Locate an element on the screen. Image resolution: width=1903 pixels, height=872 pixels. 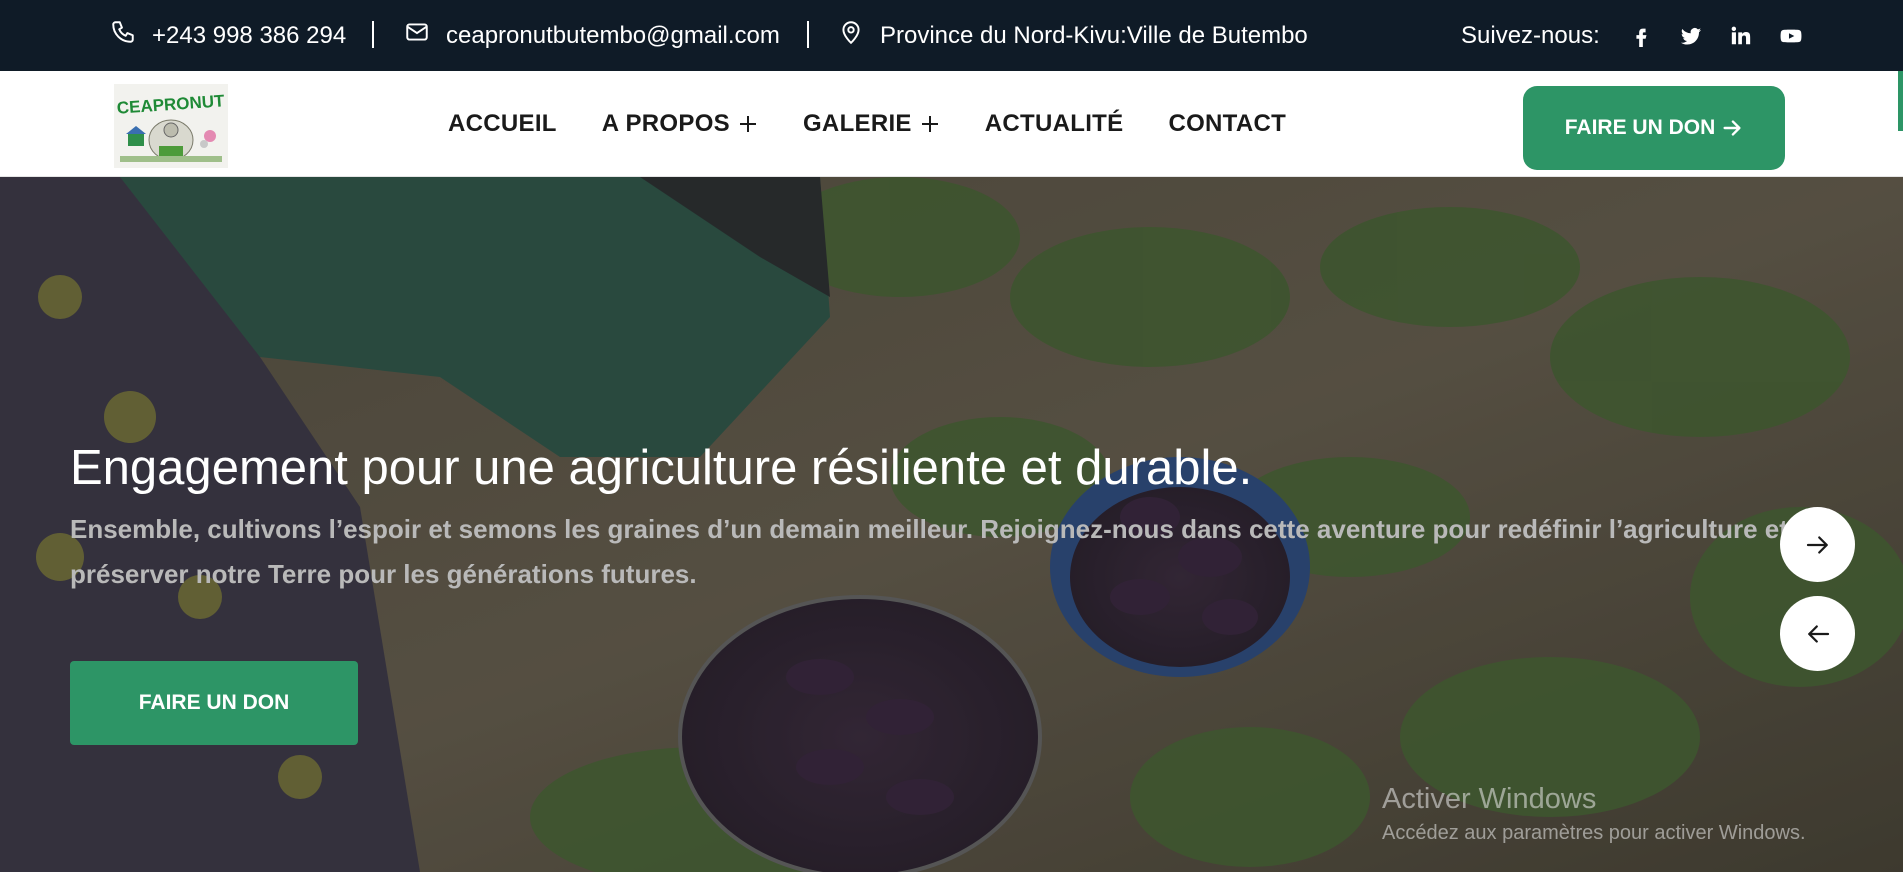
nav-label: ACCUEIL is located at coordinates (502, 123).